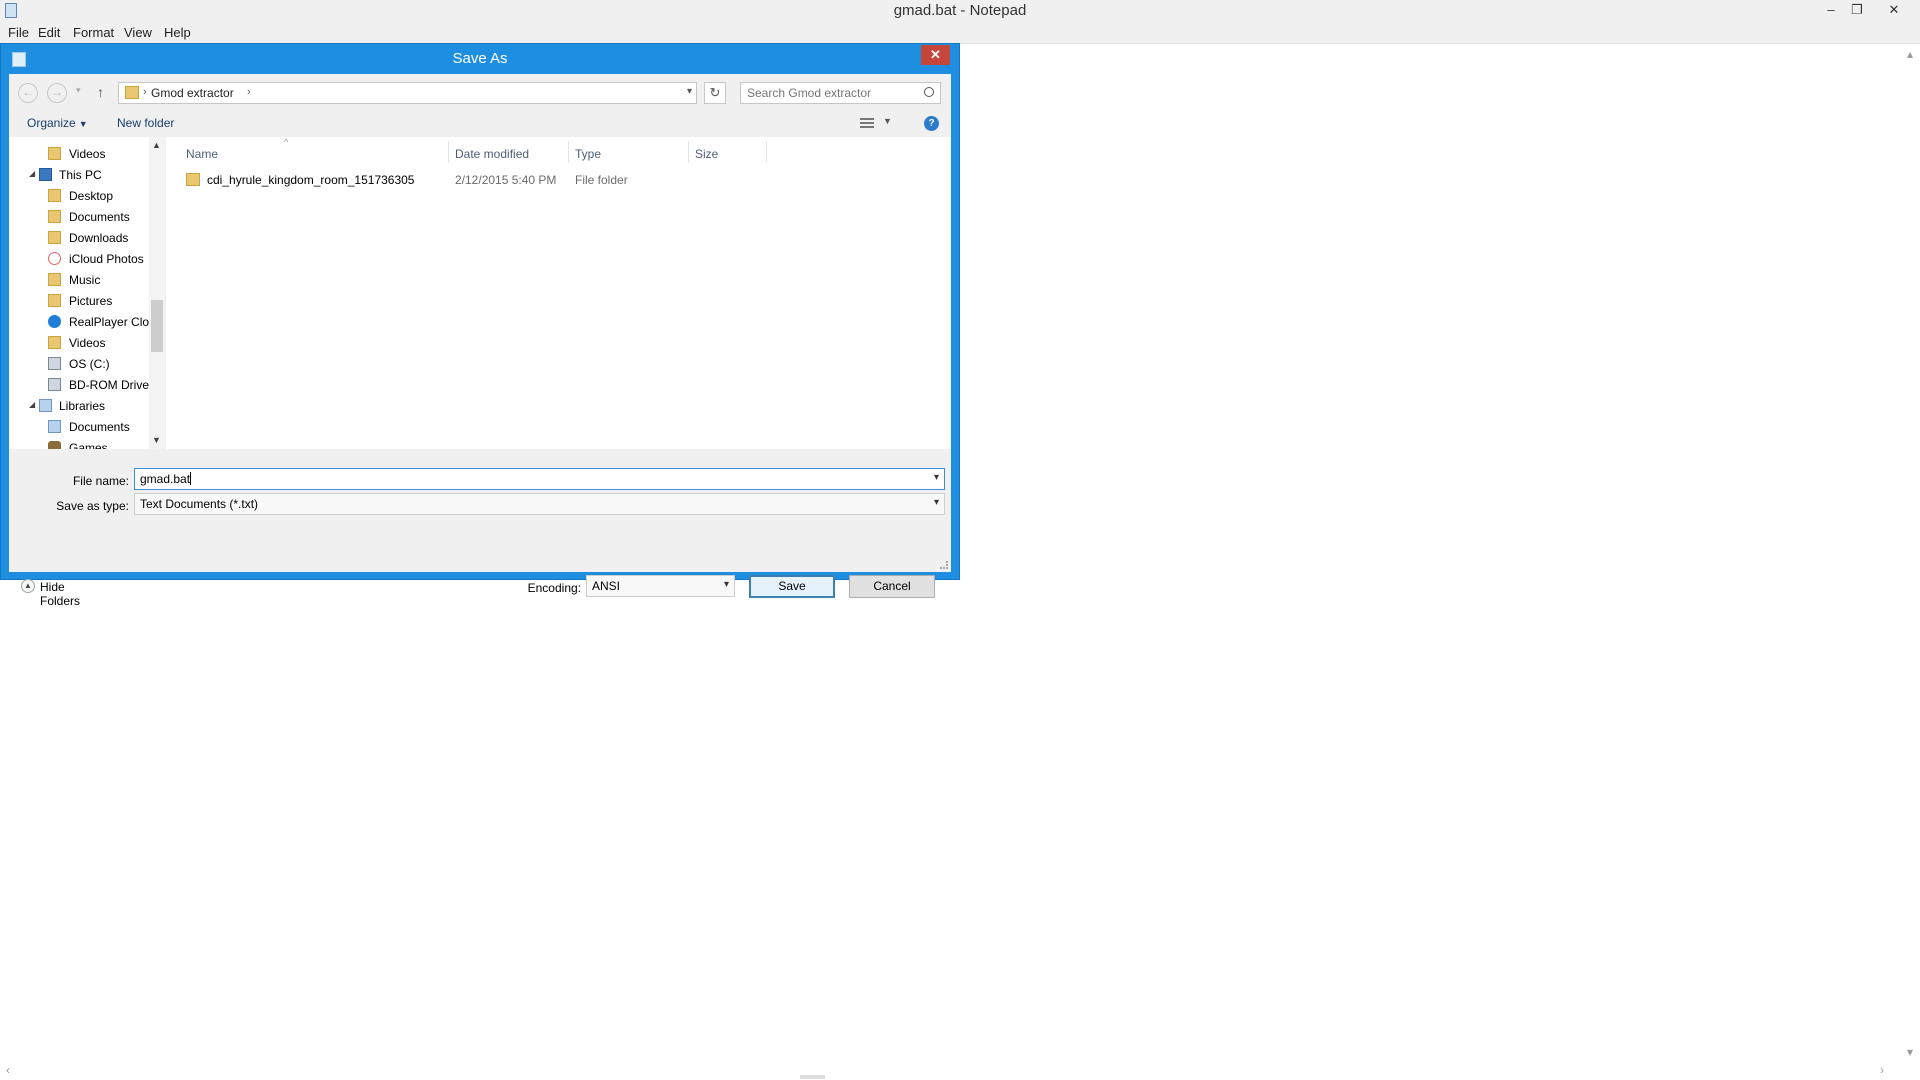 Image resolution: width=1920 pixels, height=1080 pixels. Describe the element at coordinates (54, 321) in the screenshot. I see `realplayer-icon` at that location.